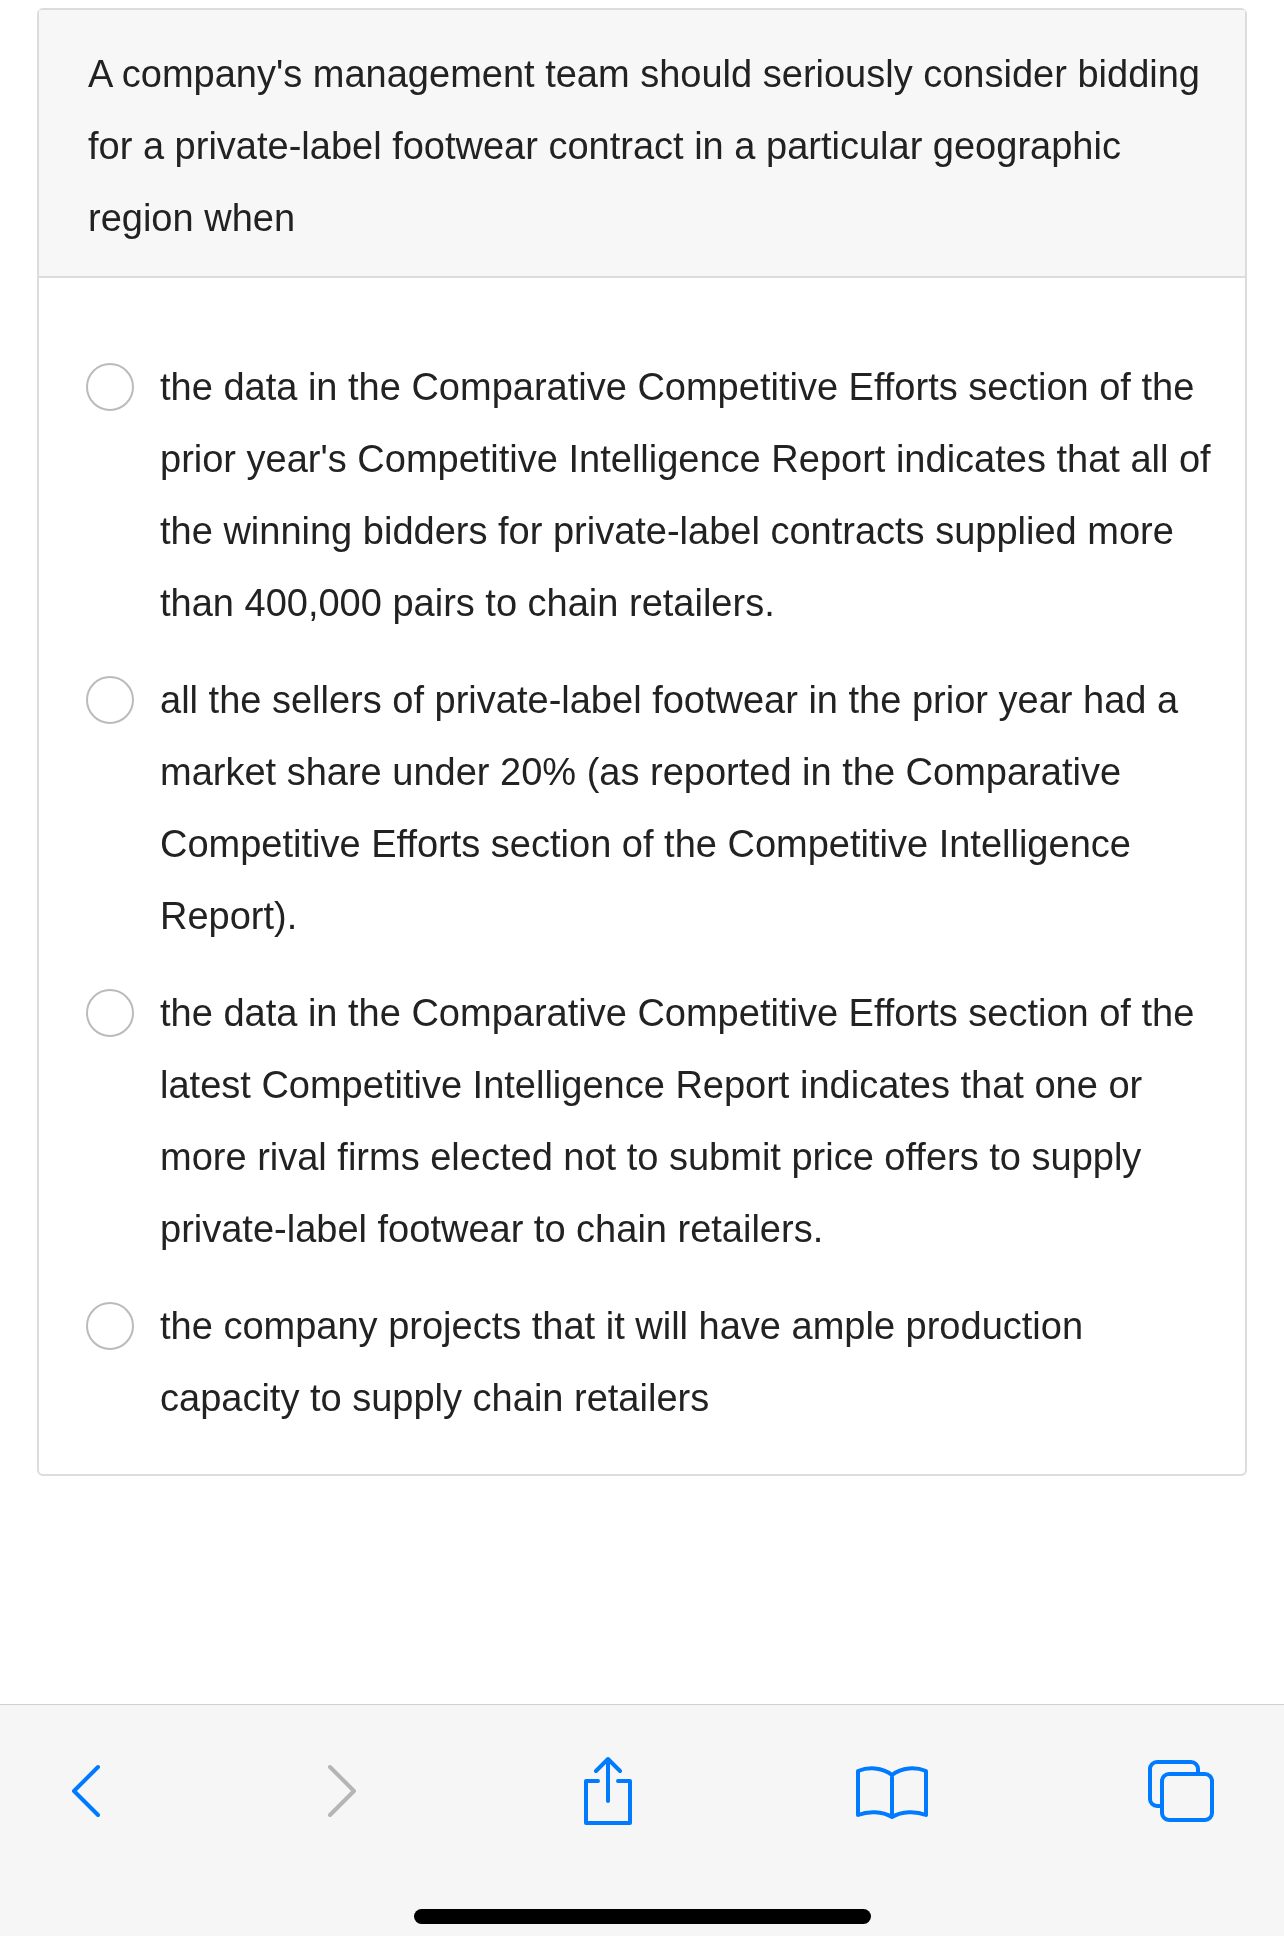 Image resolution: width=1284 pixels, height=1936 pixels. I want to click on question-text: A company's management team should seriously consider bidding for a private-label footwear contract in a particular geographic region when, so click(644, 146).